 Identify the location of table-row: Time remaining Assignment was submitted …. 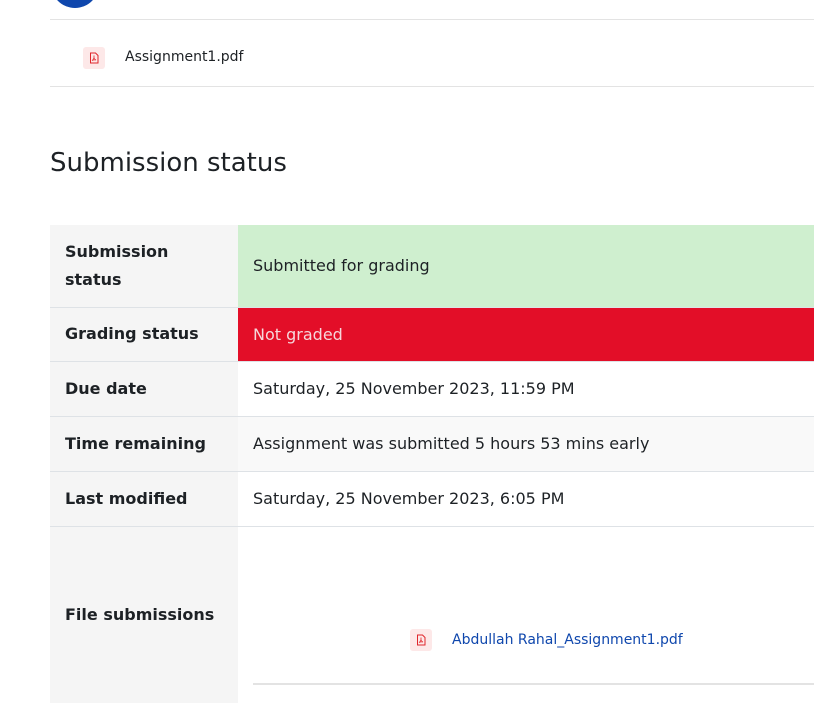
(432, 444).